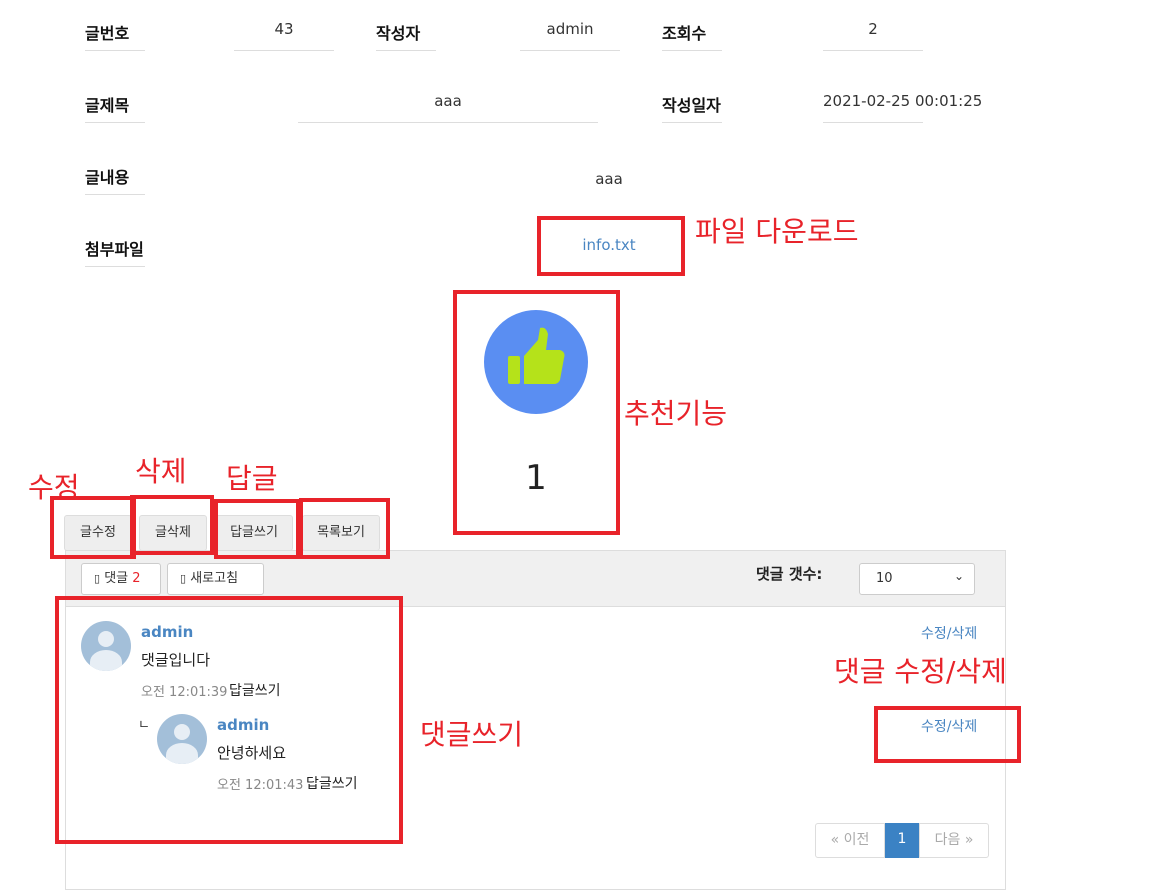  Describe the element at coordinates (136, 578) in the screenshot. I see `comment-count: 2` at that location.